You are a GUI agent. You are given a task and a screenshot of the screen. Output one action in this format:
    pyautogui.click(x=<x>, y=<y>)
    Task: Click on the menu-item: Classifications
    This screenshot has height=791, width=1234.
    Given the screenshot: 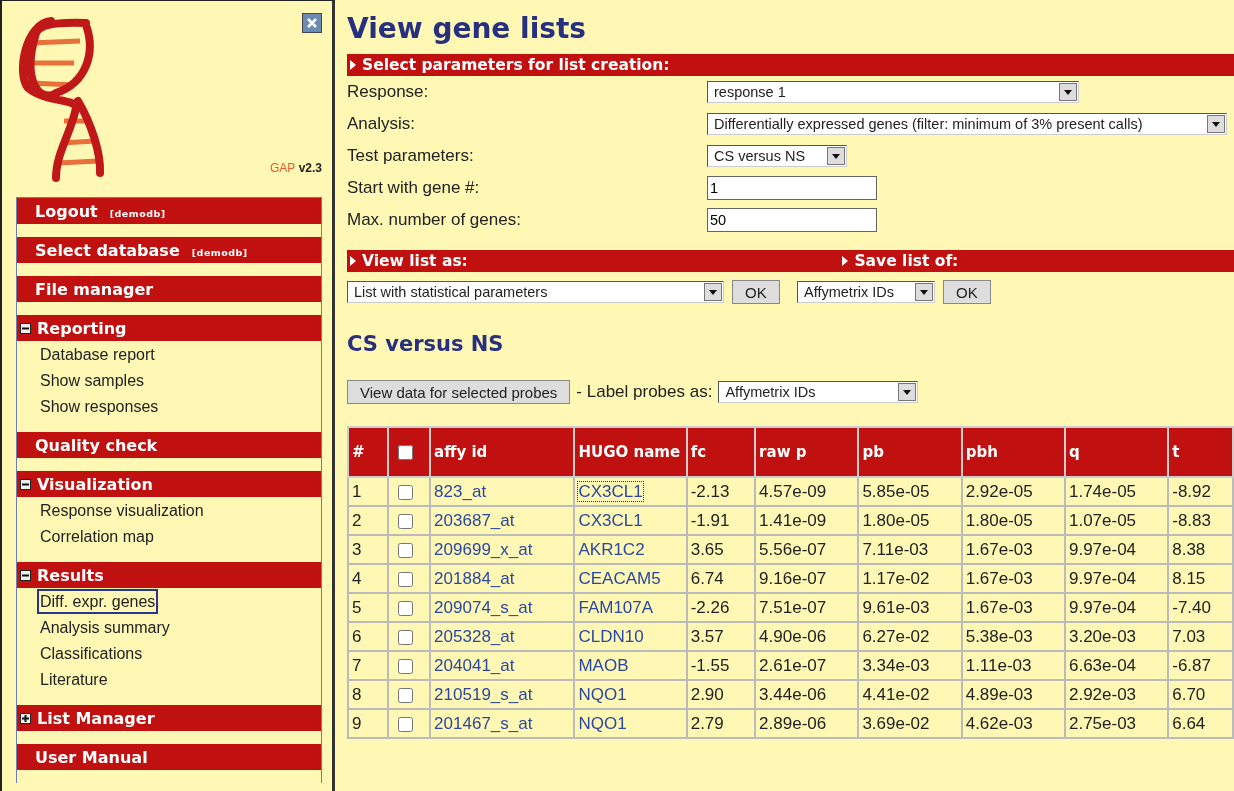 What is the action you would take?
    pyautogui.click(x=91, y=653)
    